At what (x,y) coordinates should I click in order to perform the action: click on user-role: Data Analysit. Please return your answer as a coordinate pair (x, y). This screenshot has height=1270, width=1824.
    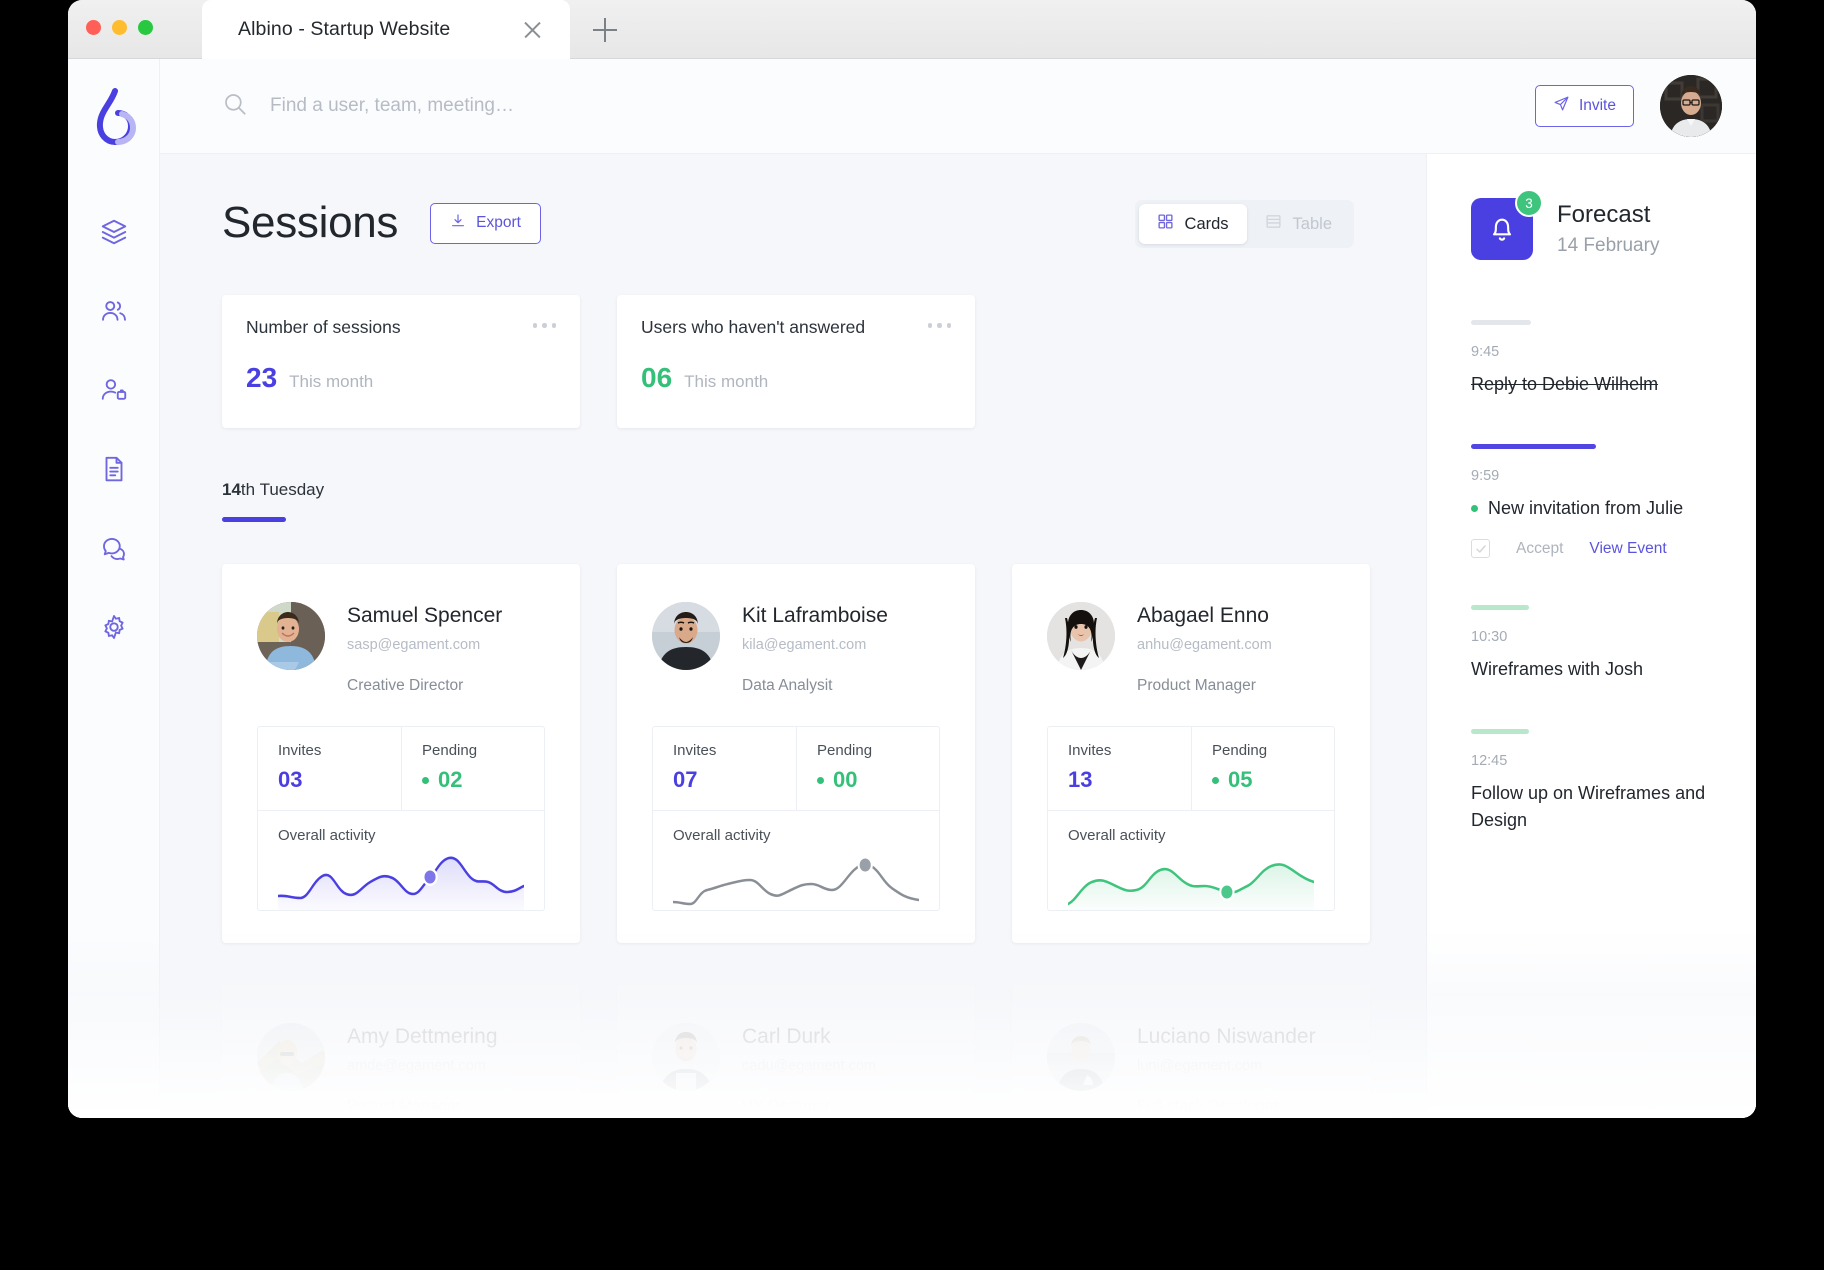
    Looking at the image, I should click on (787, 686).